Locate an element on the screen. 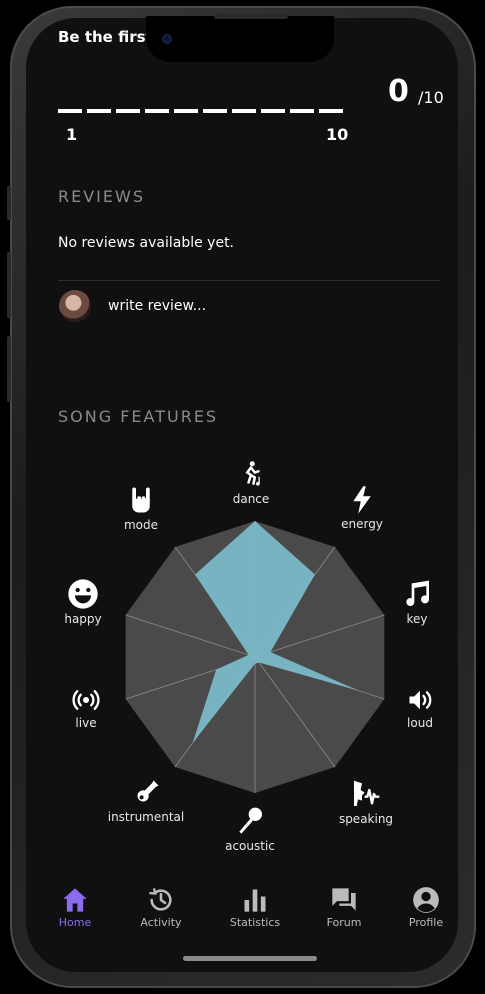 Image resolution: width=485 pixels, height=994 pixels. phone-speaker is located at coordinates (251, 16).